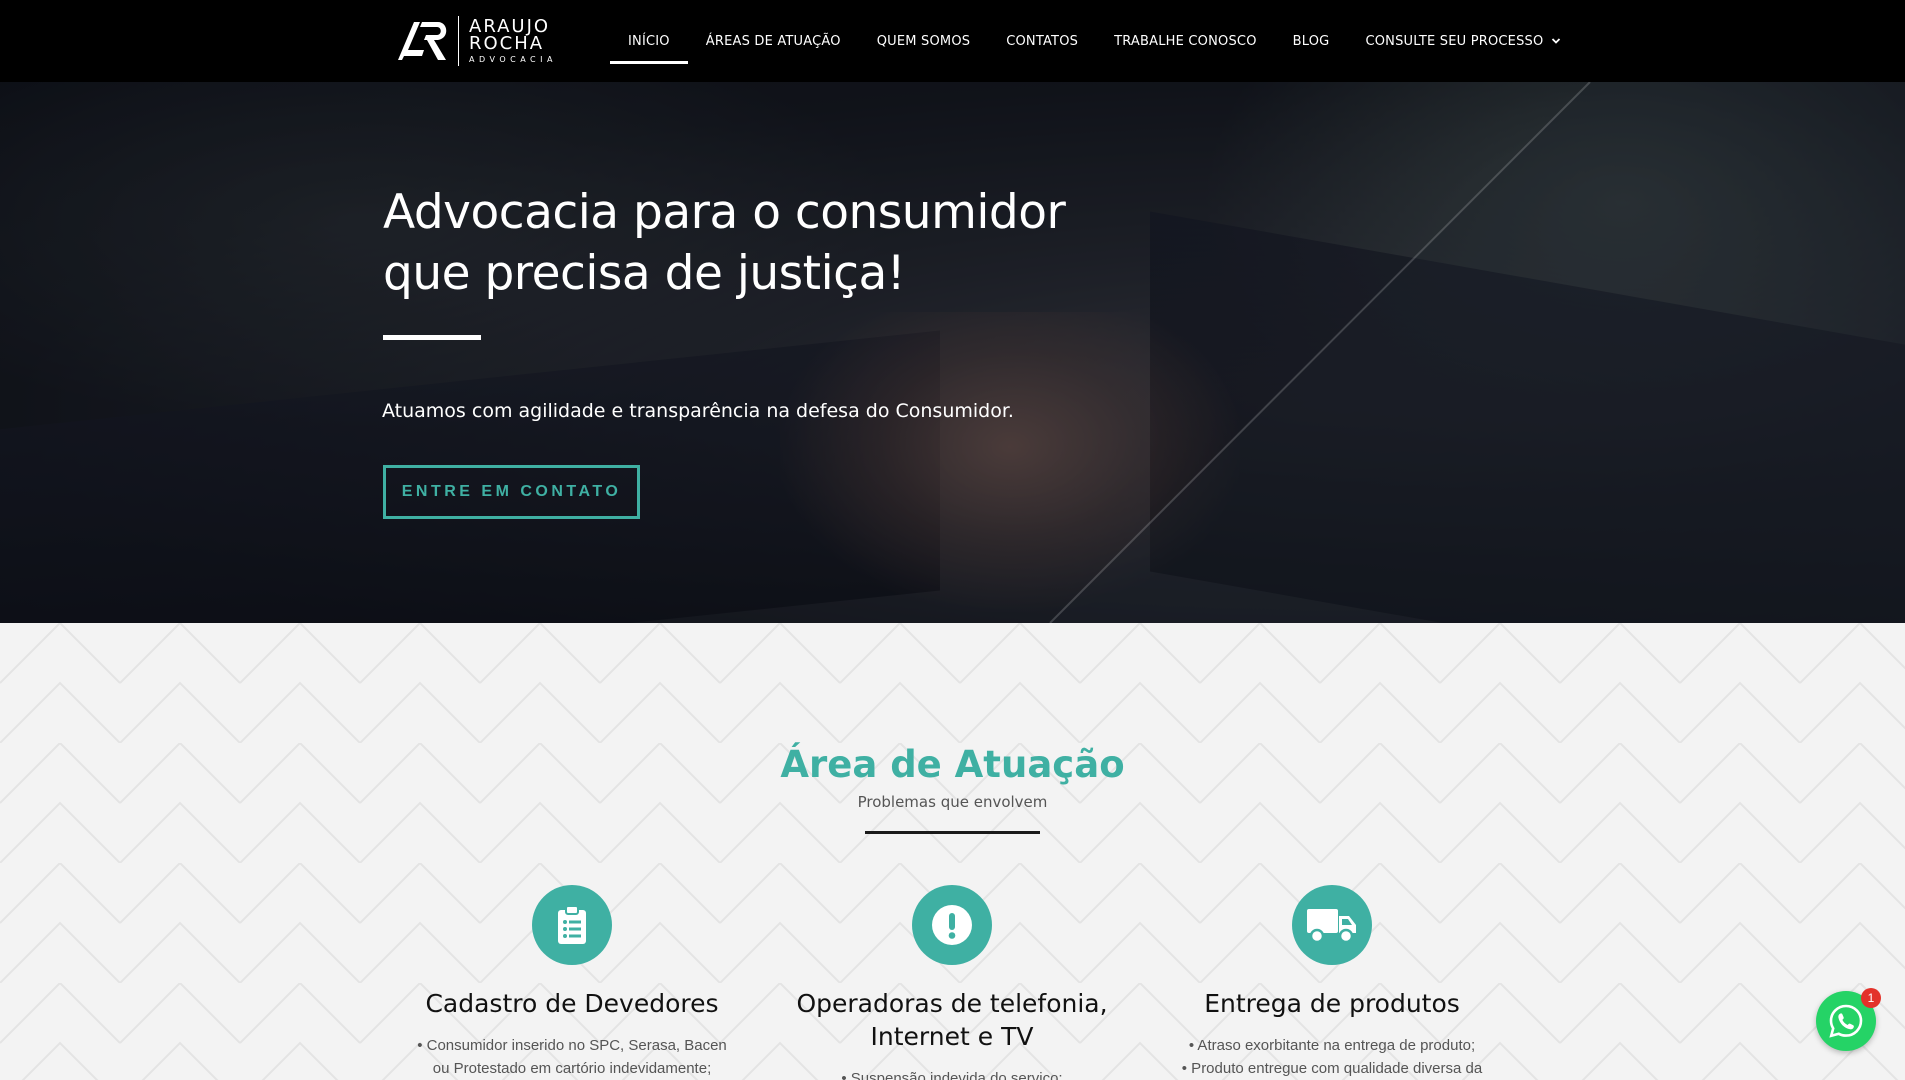 This screenshot has width=1905, height=1080. I want to click on card-text: • Suspensão indevida do serviço;, so click(952, 1073).